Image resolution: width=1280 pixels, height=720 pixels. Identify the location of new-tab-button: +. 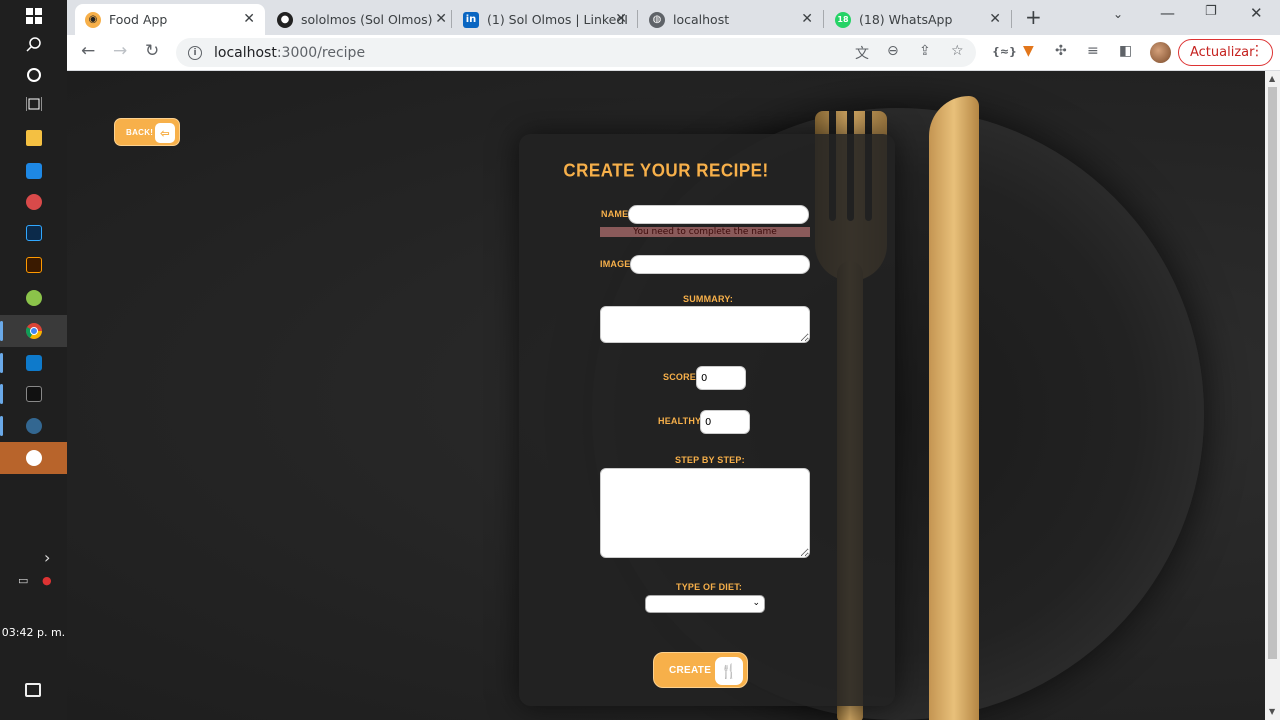
(1033, 17).